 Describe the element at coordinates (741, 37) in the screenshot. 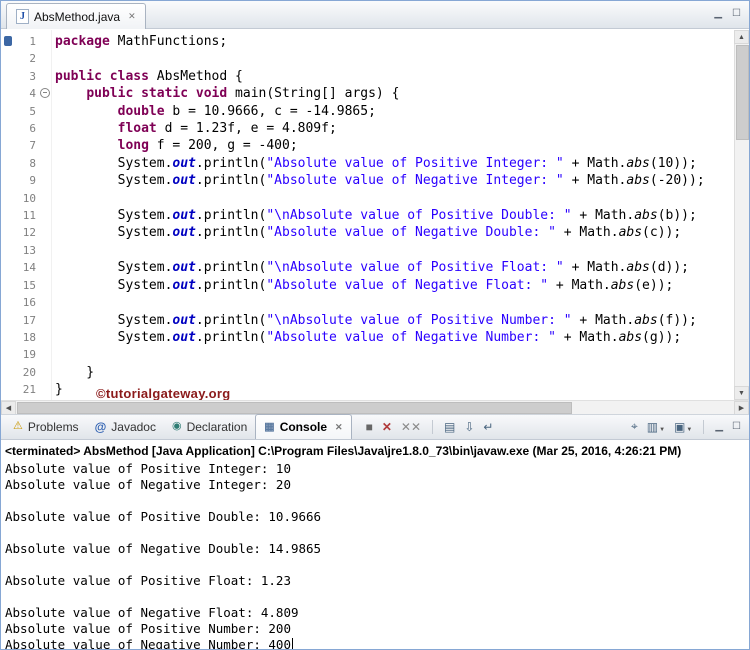

I see `scroll-up-icon: ▲` at that location.